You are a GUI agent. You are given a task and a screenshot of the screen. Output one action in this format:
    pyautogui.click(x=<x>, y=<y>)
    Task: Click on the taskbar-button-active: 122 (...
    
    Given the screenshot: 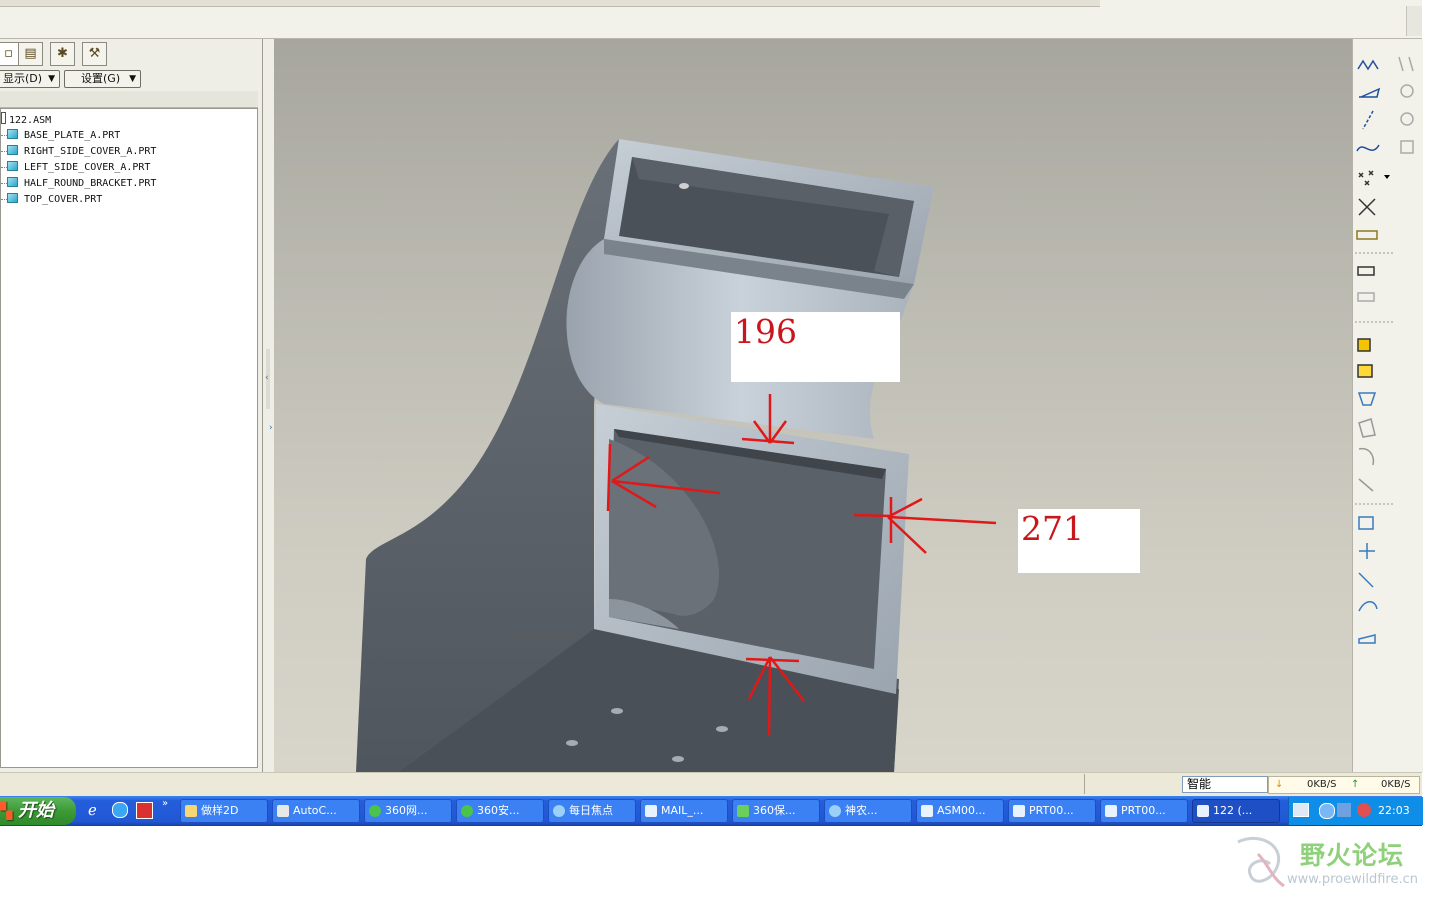 What is the action you would take?
    pyautogui.click(x=1236, y=811)
    